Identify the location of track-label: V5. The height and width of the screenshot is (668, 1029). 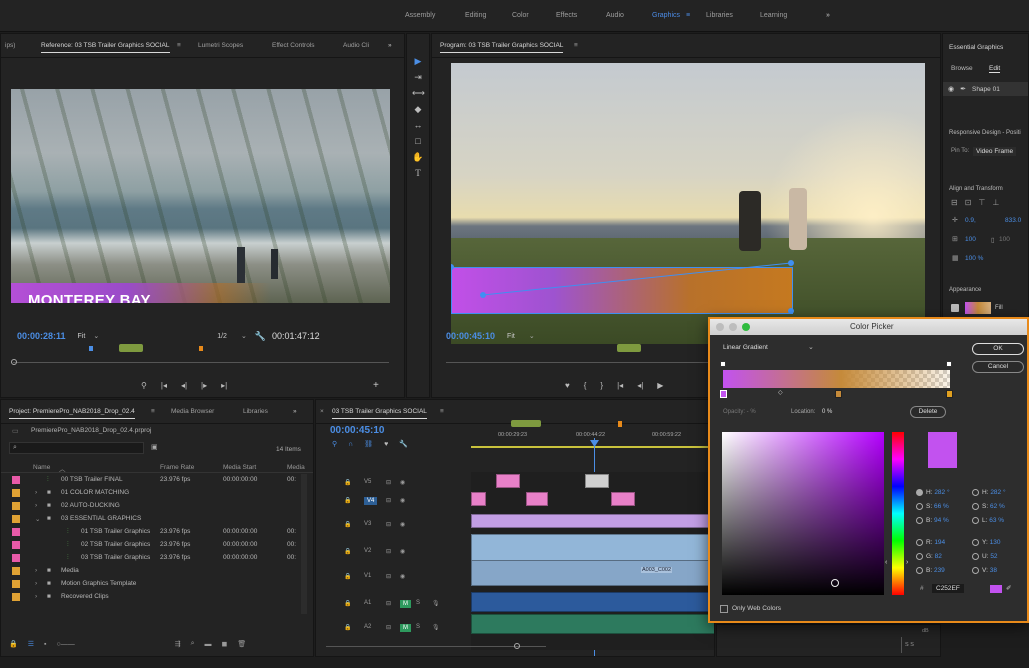
(367, 482).